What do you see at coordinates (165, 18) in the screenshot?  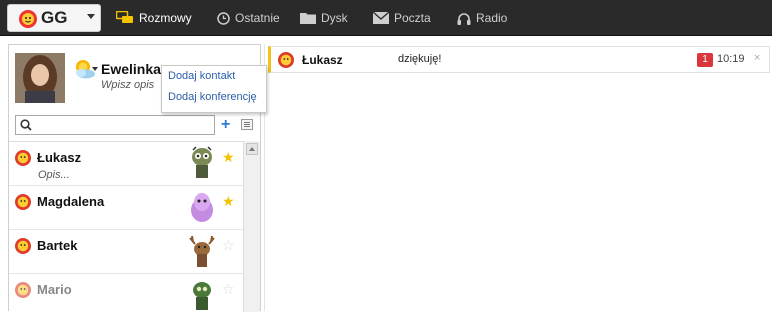 I see `tab-label: Rozmowy` at bounding box center [165, 18].